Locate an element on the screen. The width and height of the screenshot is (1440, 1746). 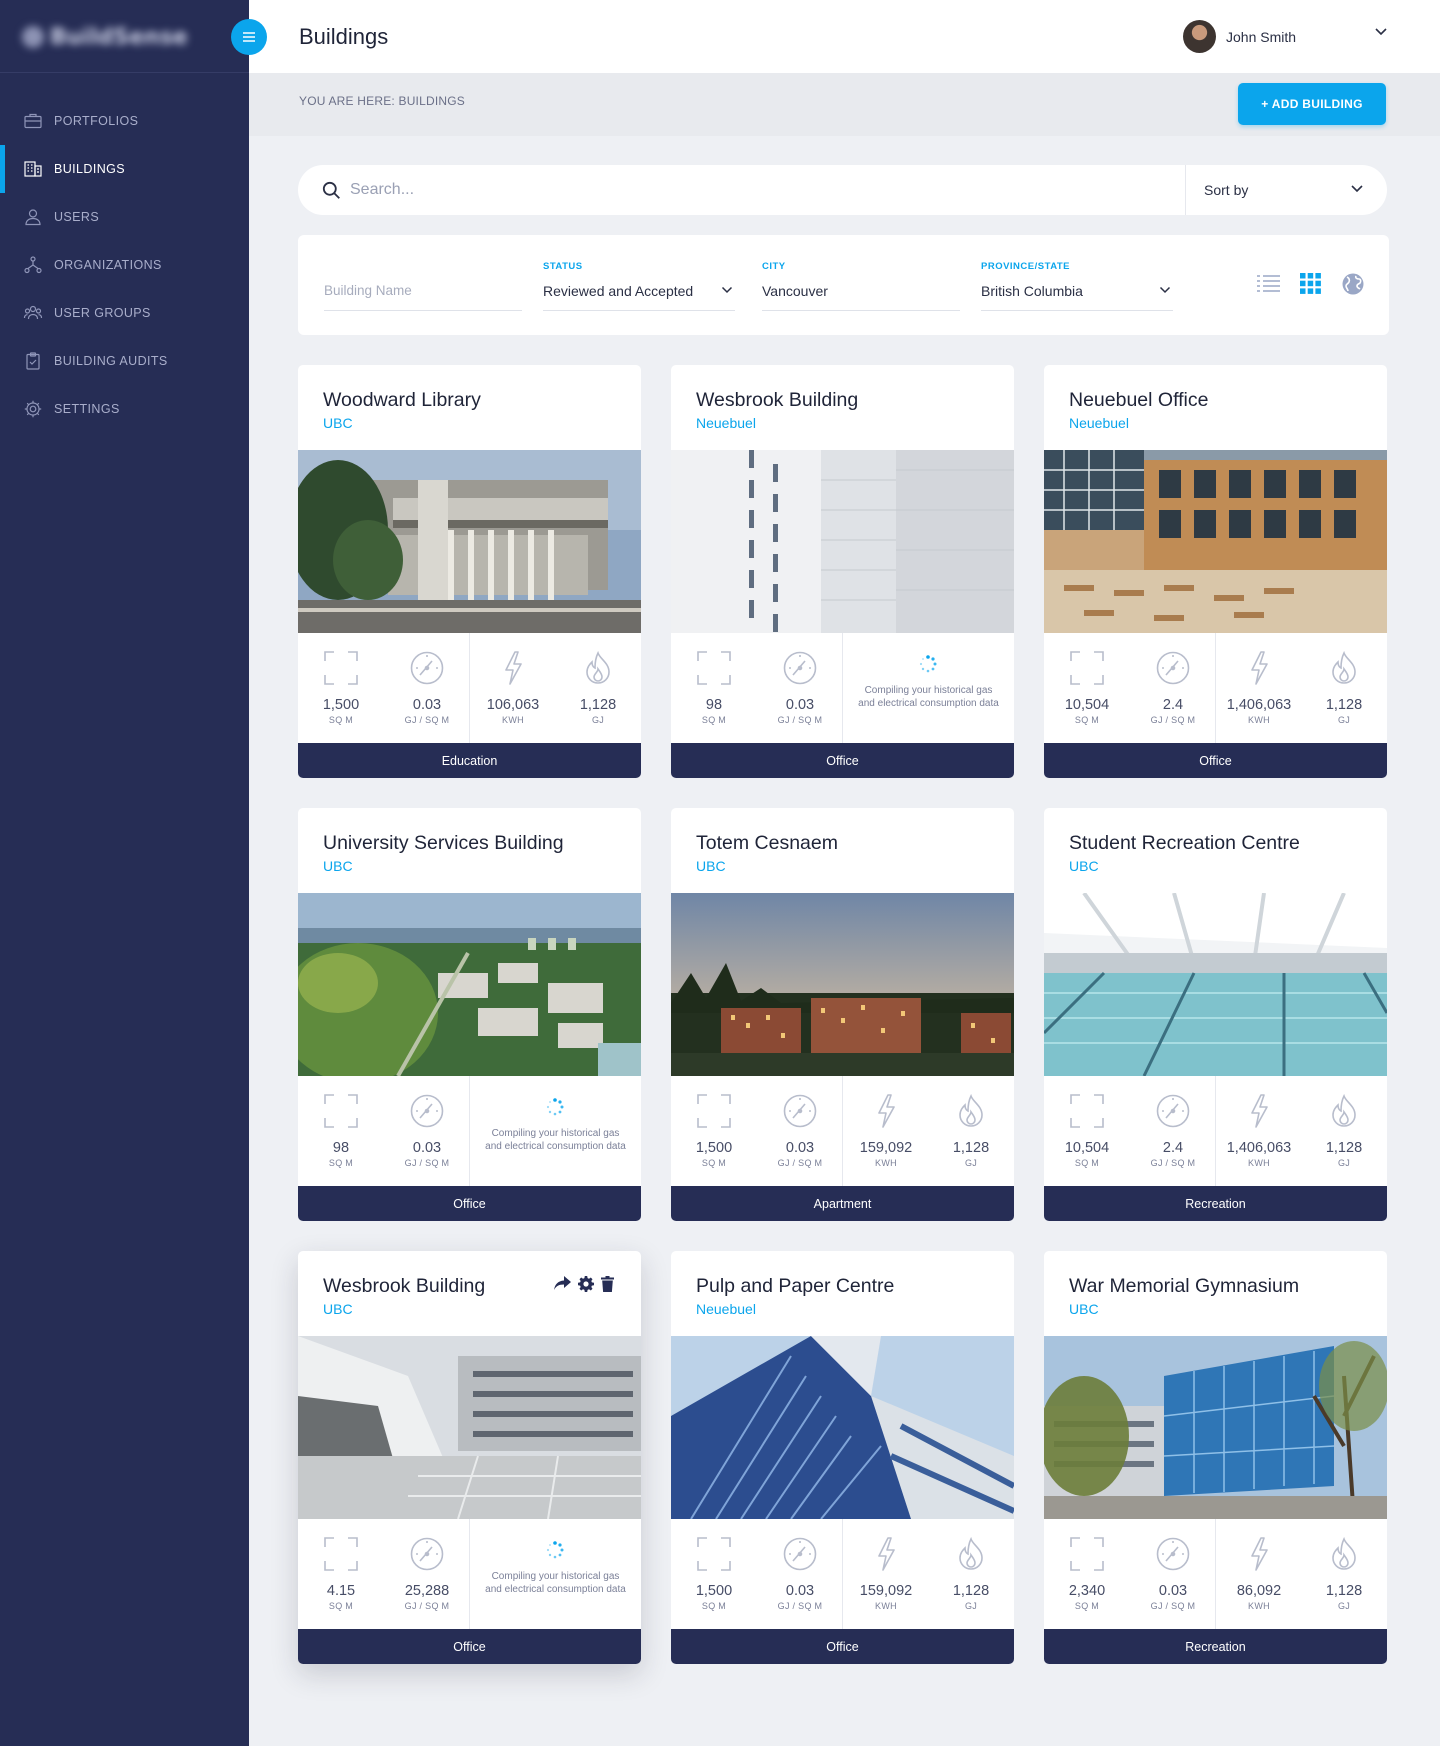
stat-value: 98 is located at coordinates (341, 1148).